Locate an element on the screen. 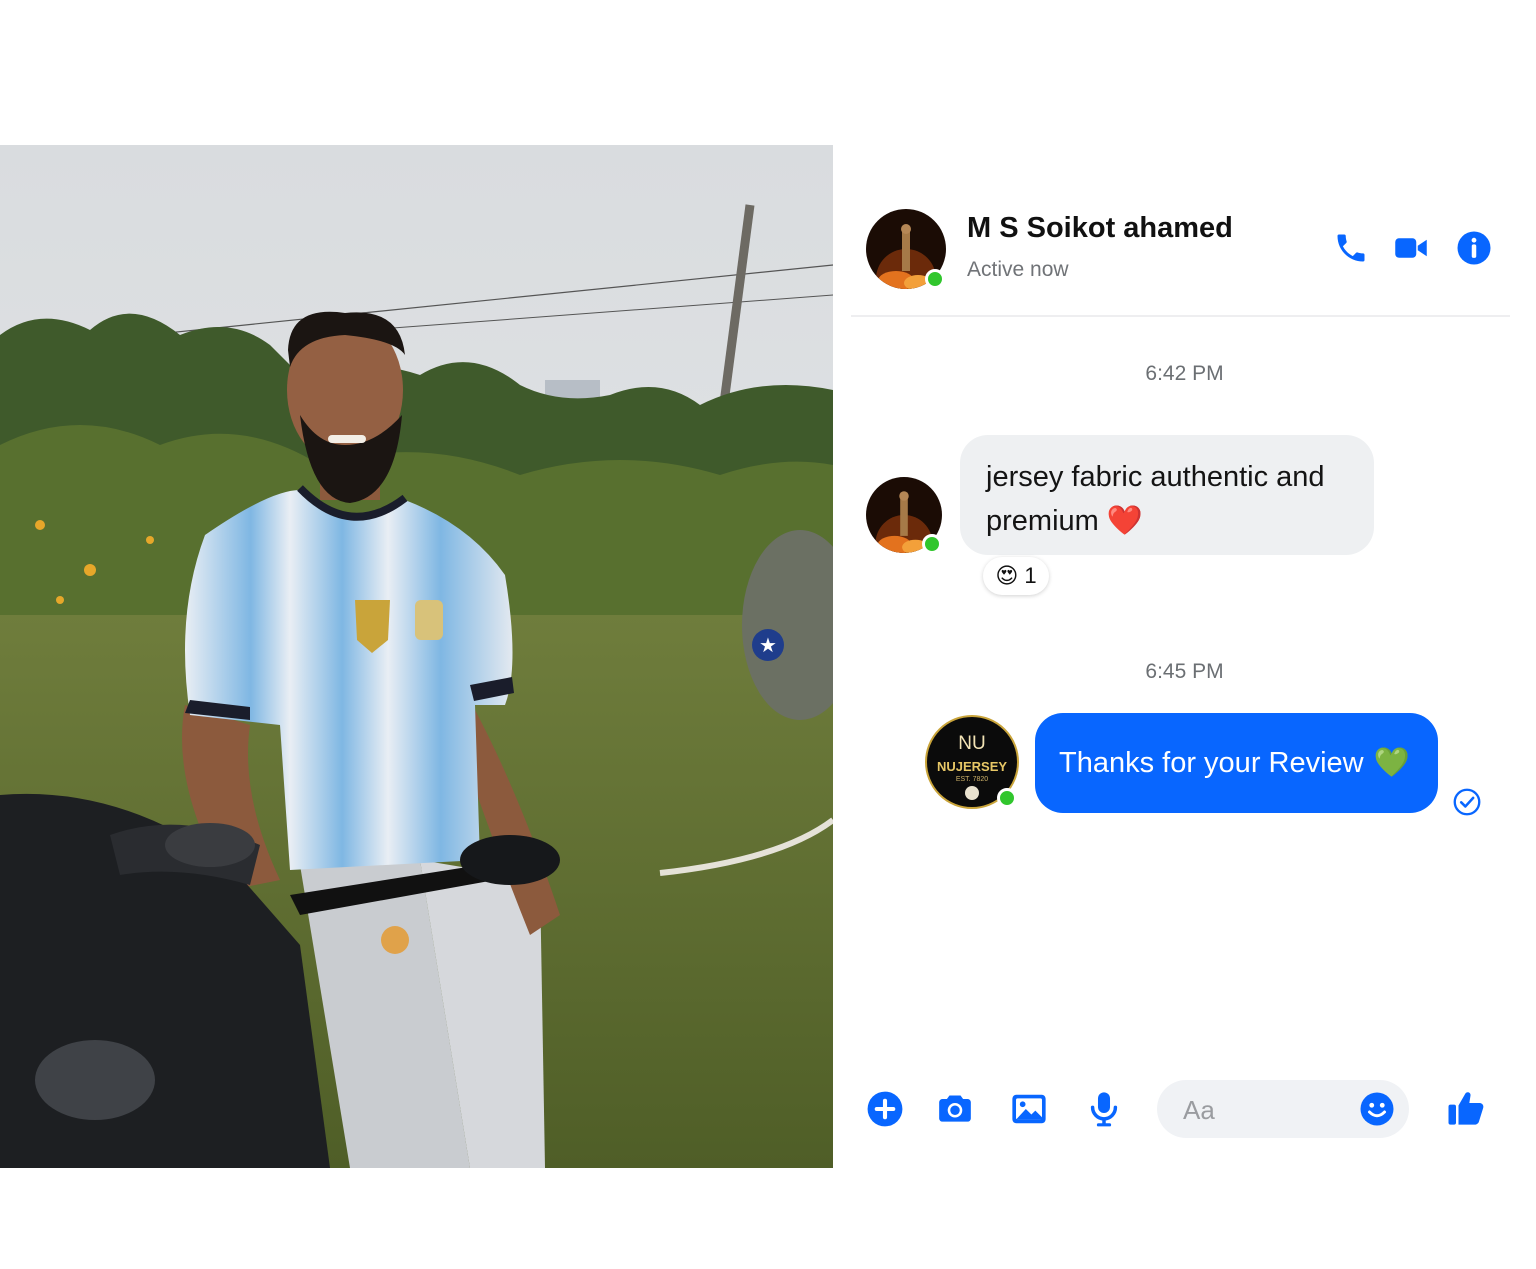  message-timestamp: 6:45 PM is located at coordinates (1184, 671).